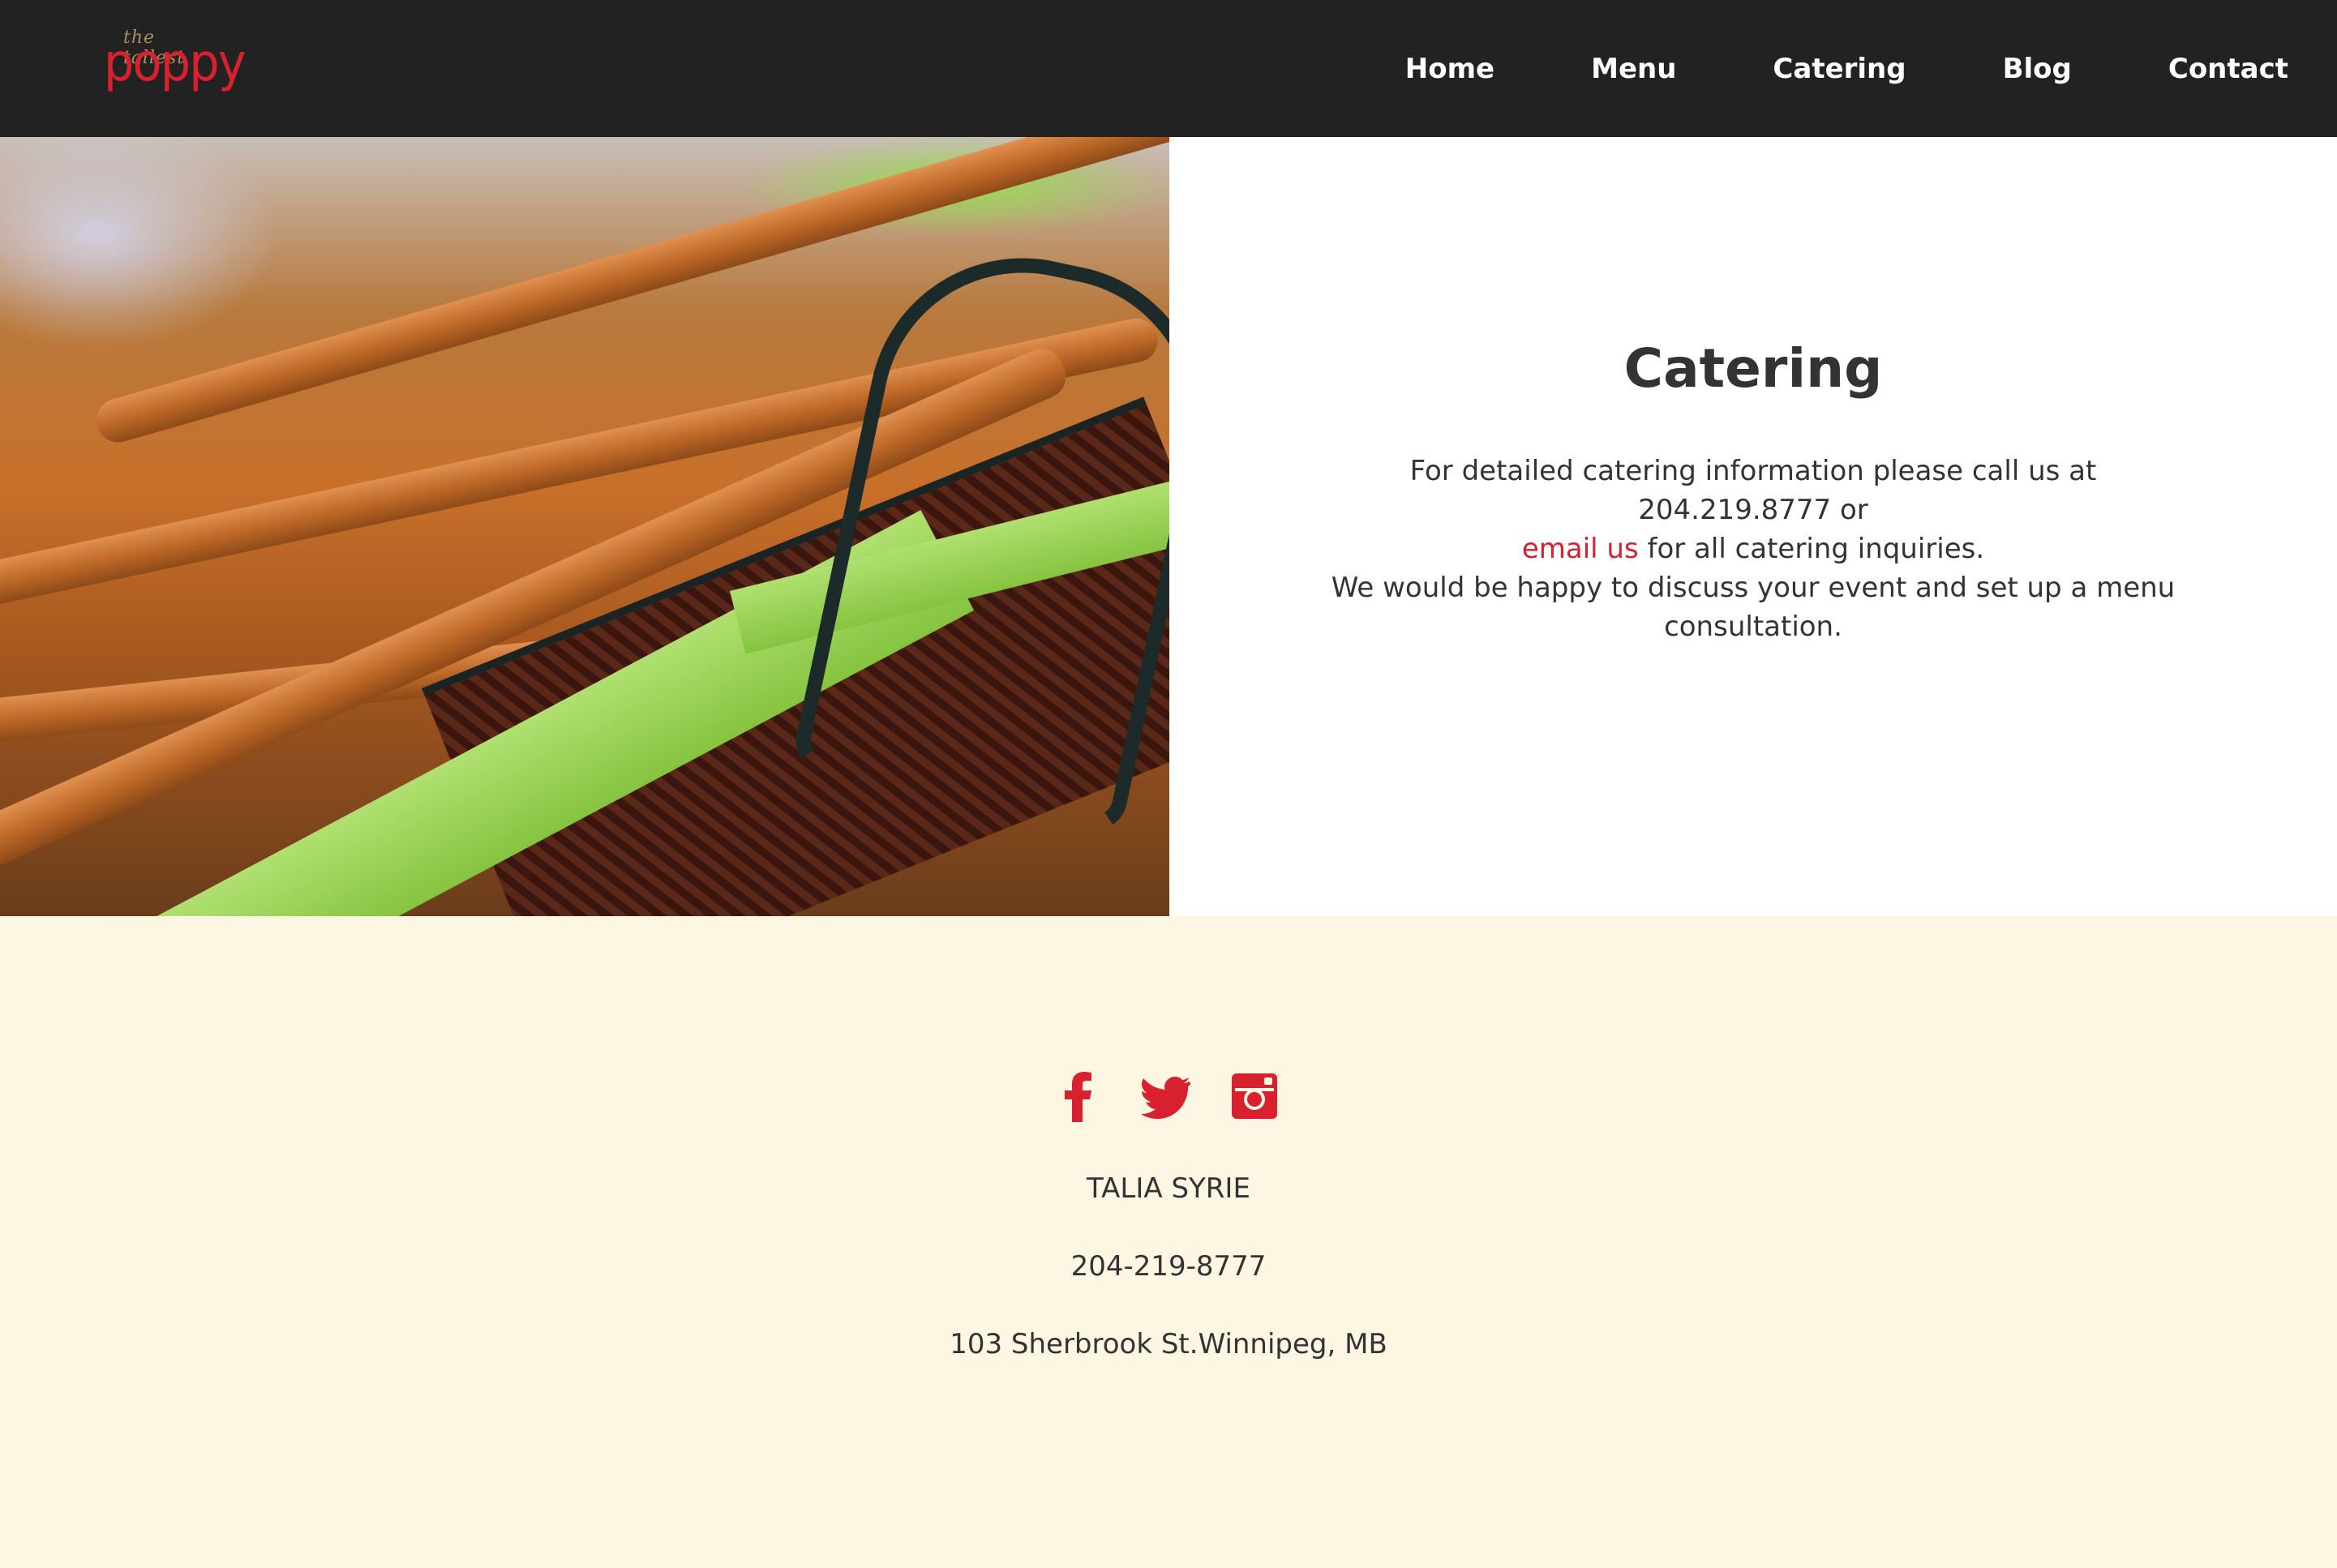  What do you see at coordinates (175, 63) in the screenshot?
I see `logo-wordmark: poppy` at bounding box center [175, 63].